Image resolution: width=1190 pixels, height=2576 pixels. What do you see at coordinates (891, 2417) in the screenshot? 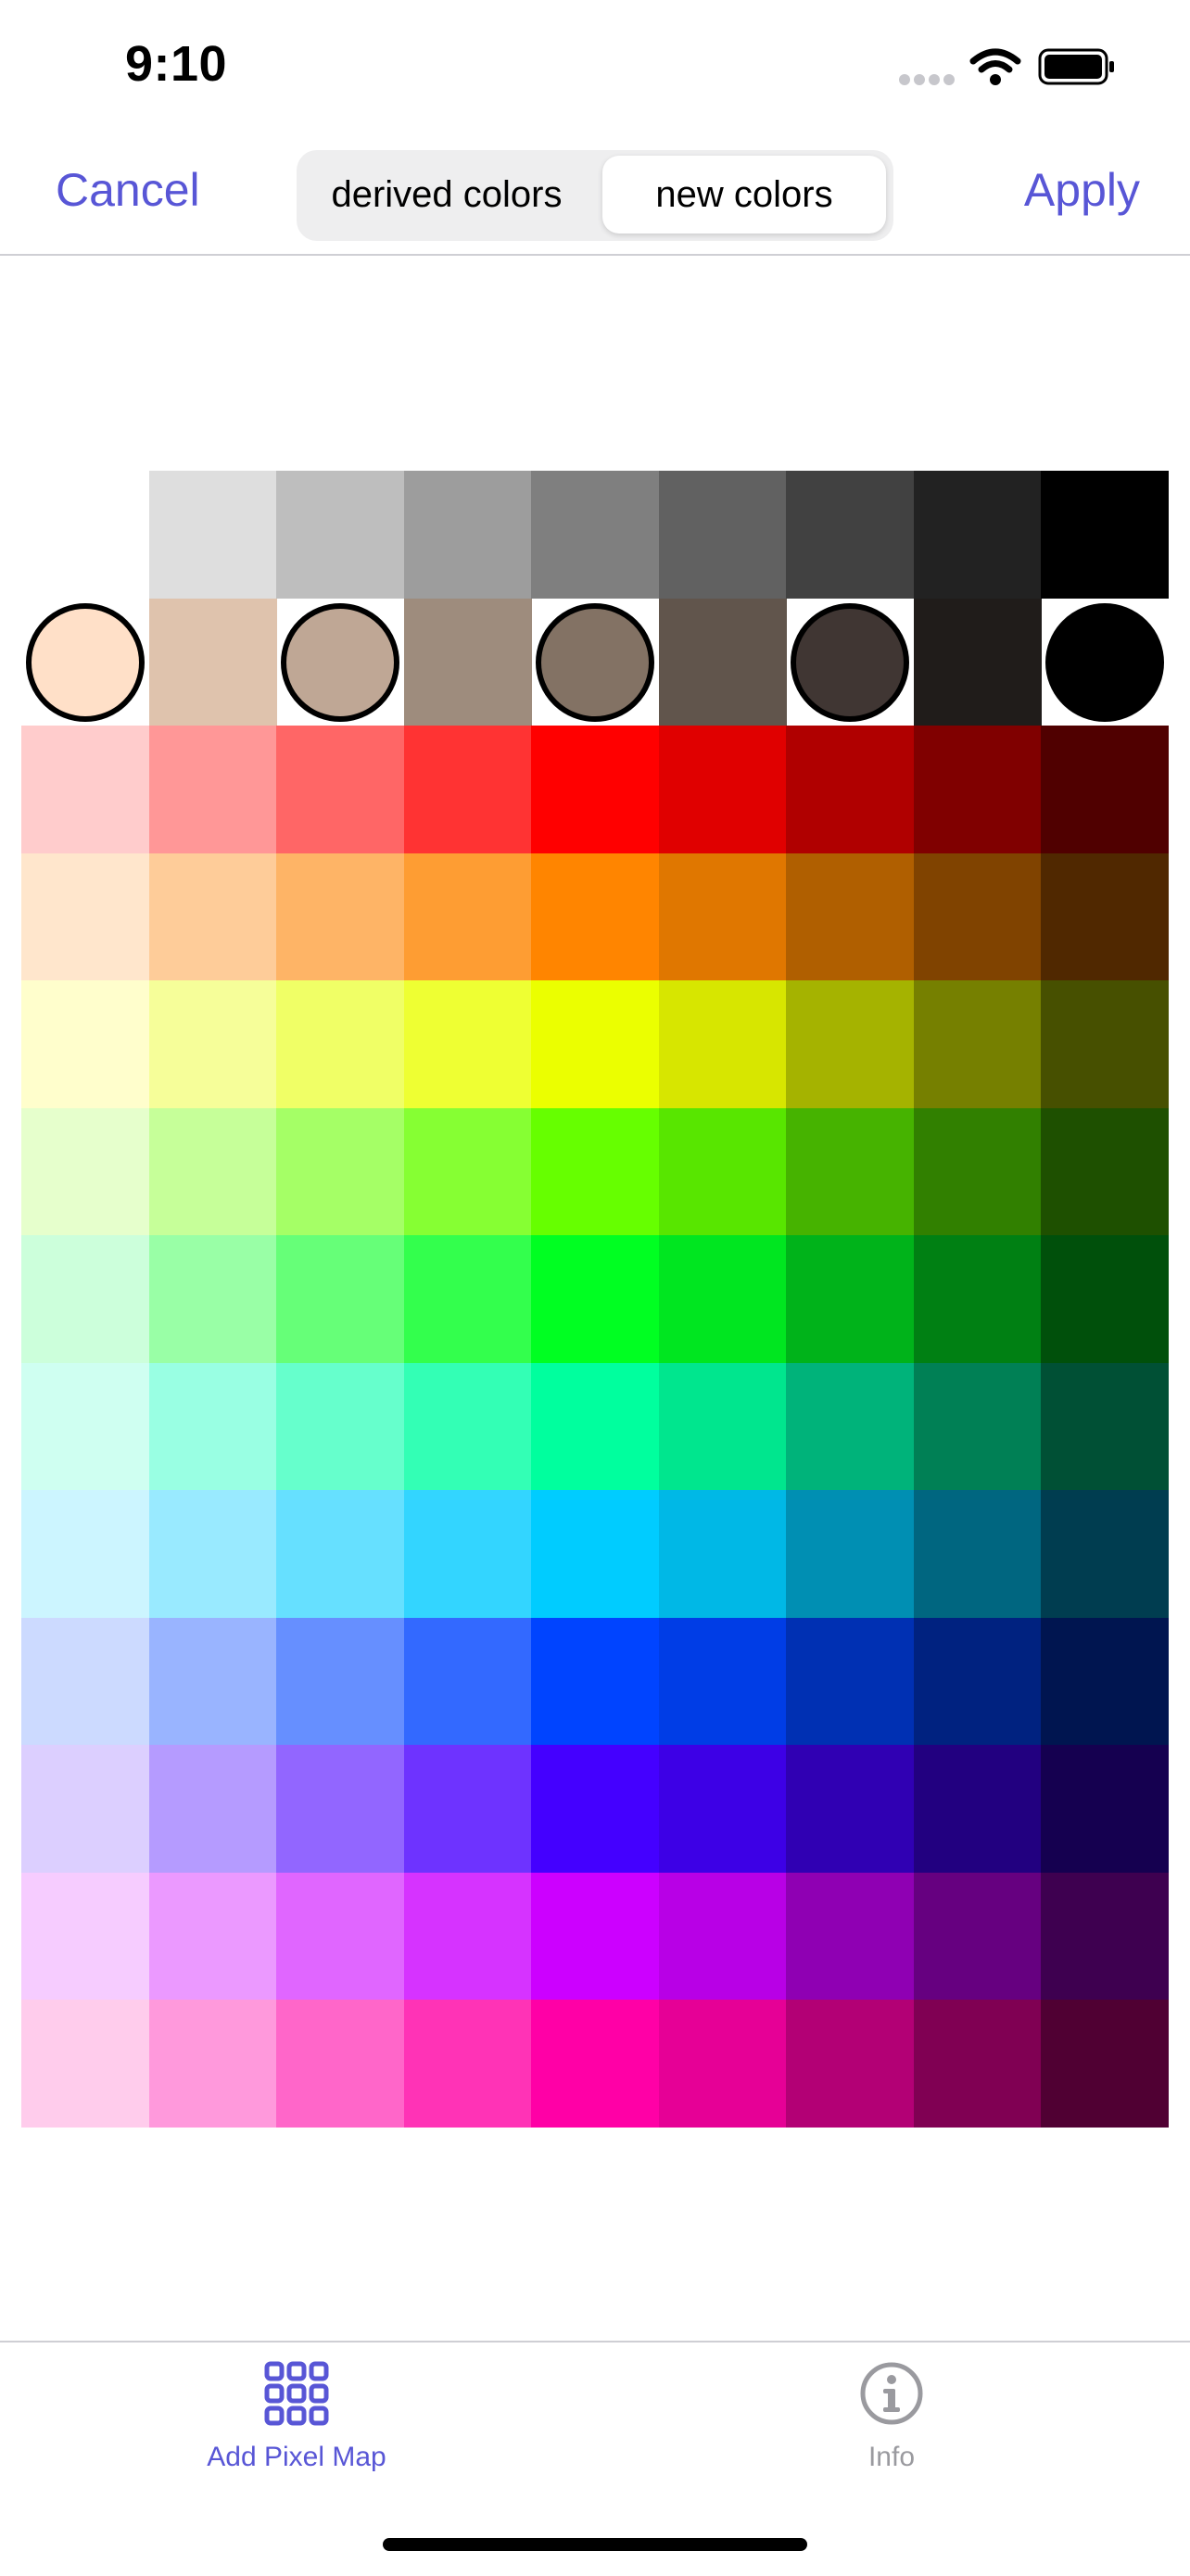
I see `tab-info: Info` at bounding box center [891, 2417].